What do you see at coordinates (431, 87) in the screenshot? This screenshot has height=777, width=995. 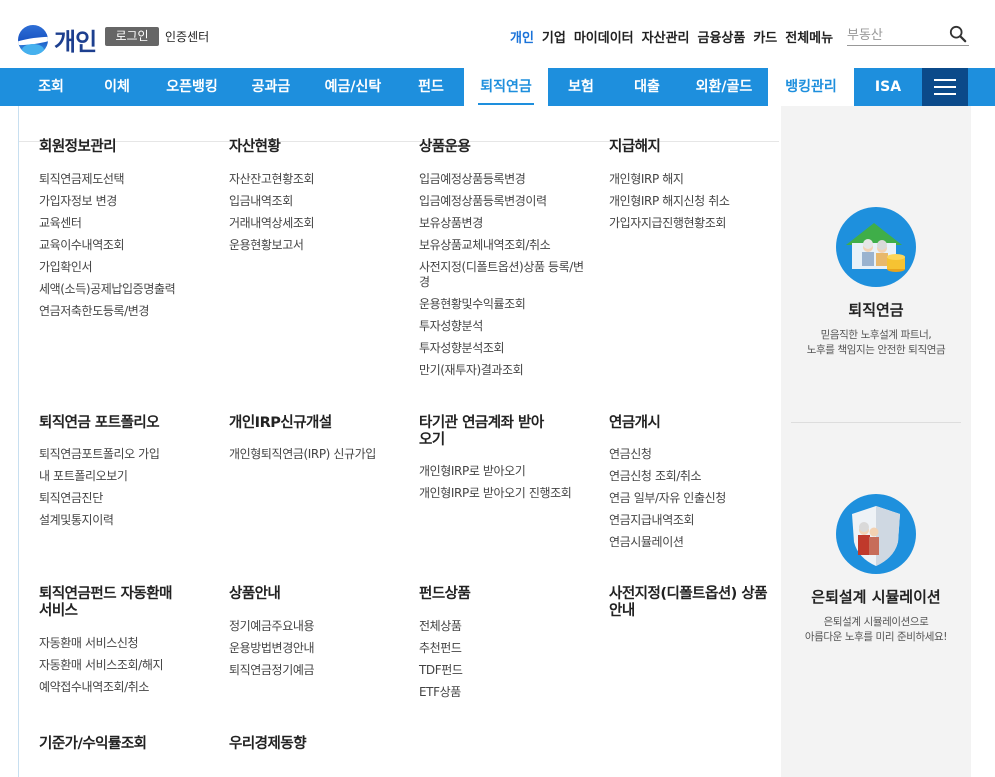 I see `gnb-fund: 펀드` at bounding box center [431, 87].